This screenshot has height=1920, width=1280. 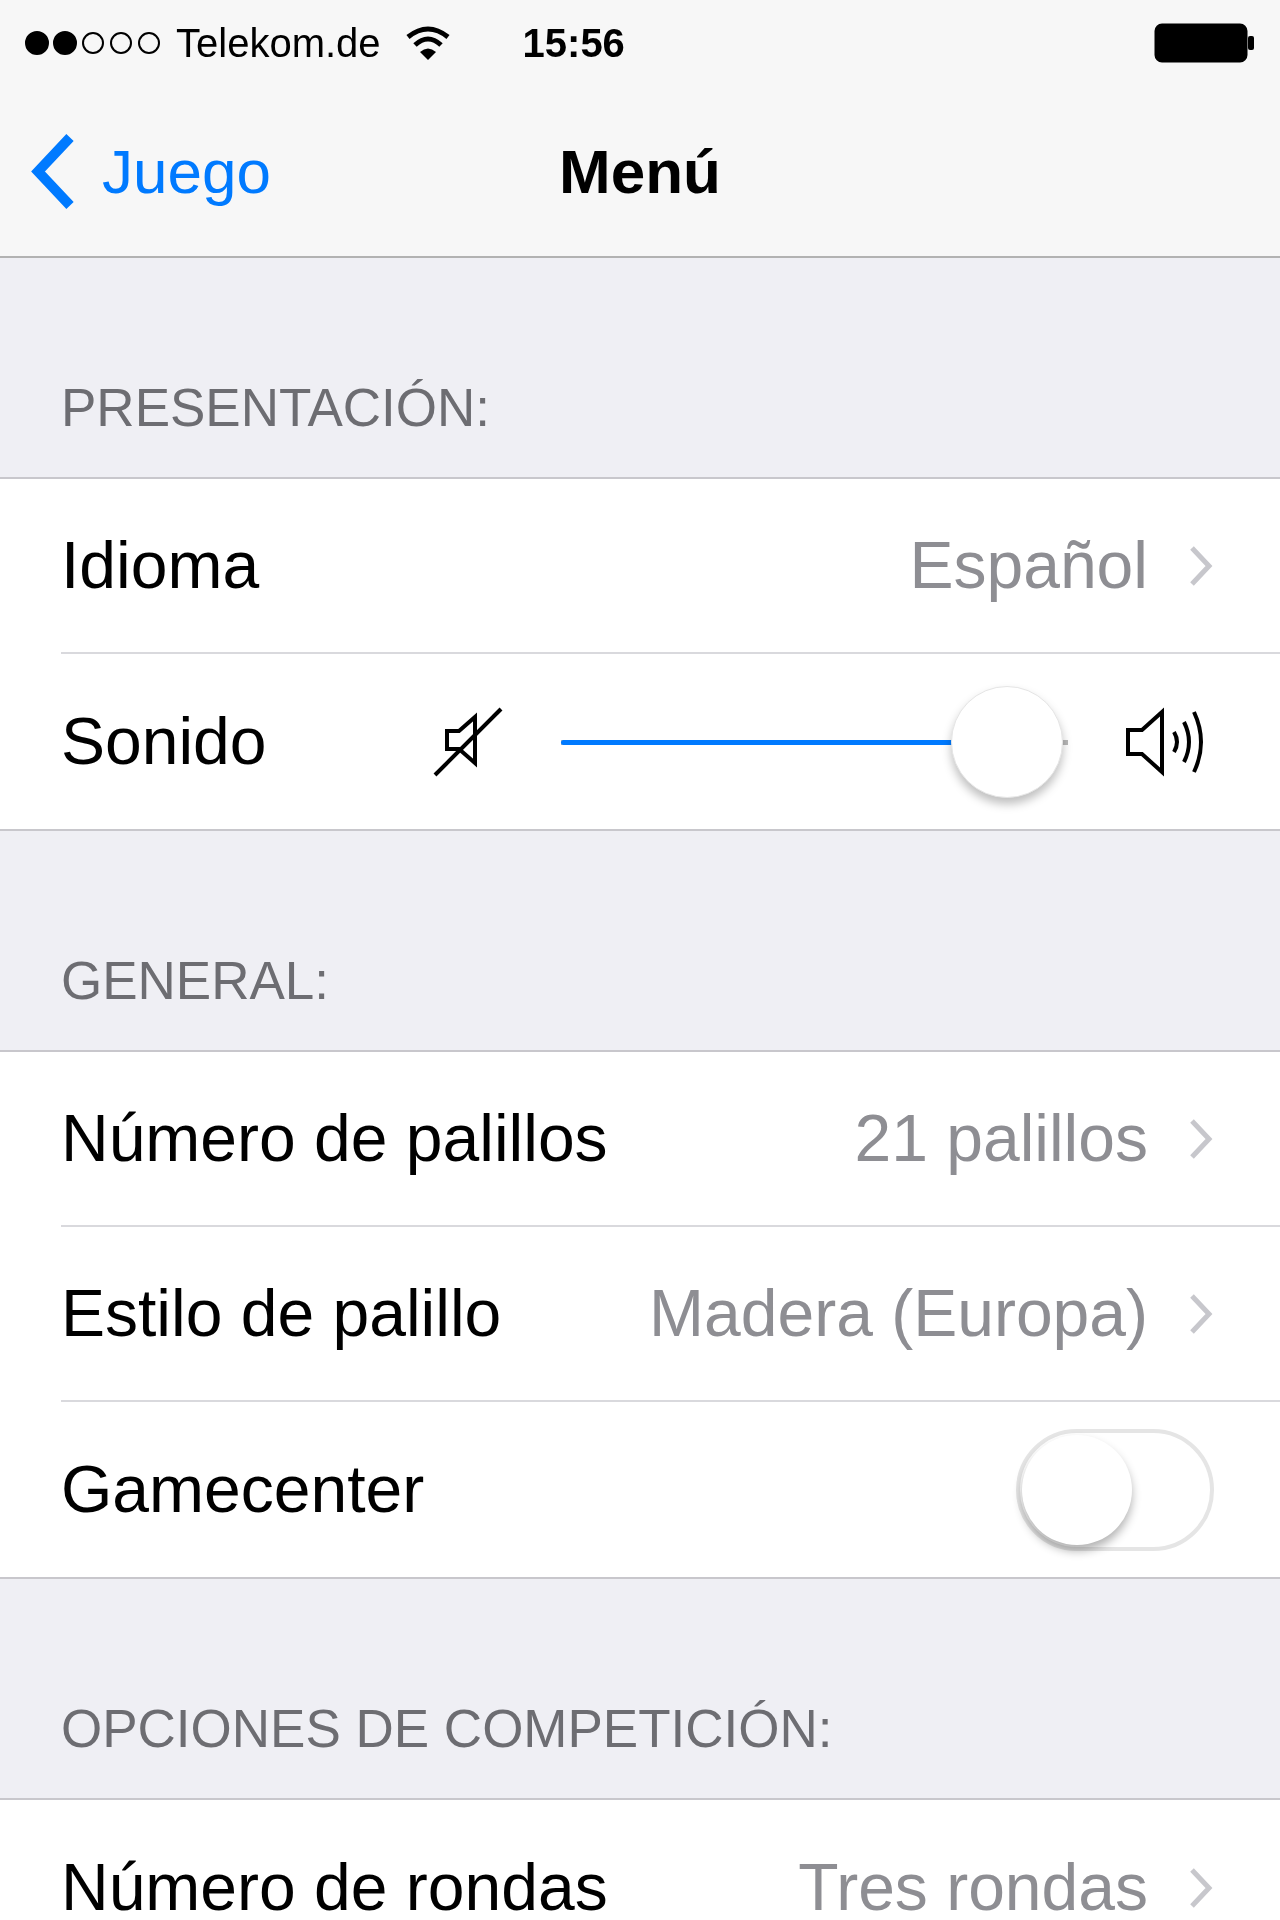 I want to click on row-value: Tres rondas, so click(x=973, y=1884).